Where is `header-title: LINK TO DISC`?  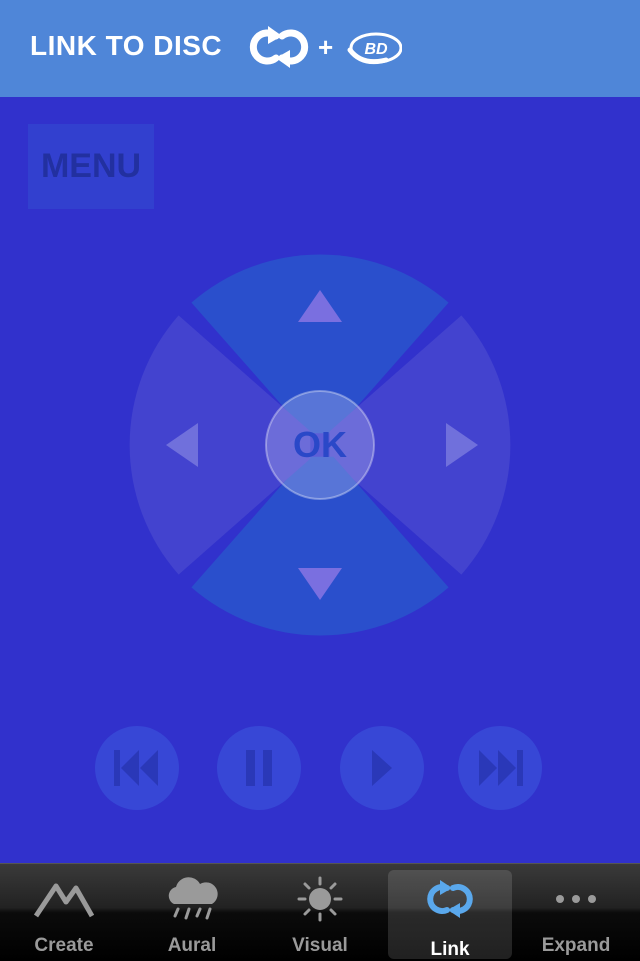
header-title: LINK TO DISC is located at coordinates (126, 45).